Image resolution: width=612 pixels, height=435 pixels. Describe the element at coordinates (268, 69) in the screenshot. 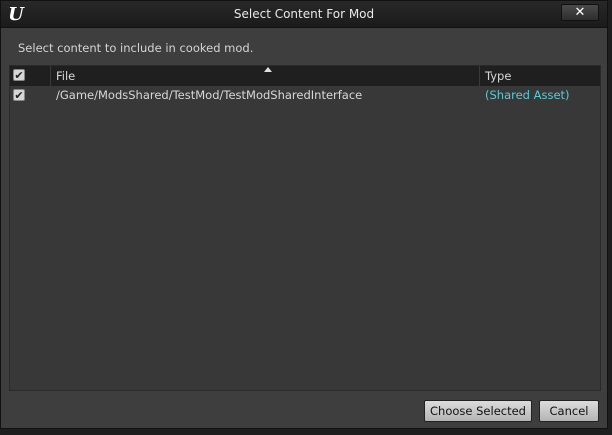

I see `sort-ascending-icon` at that location.